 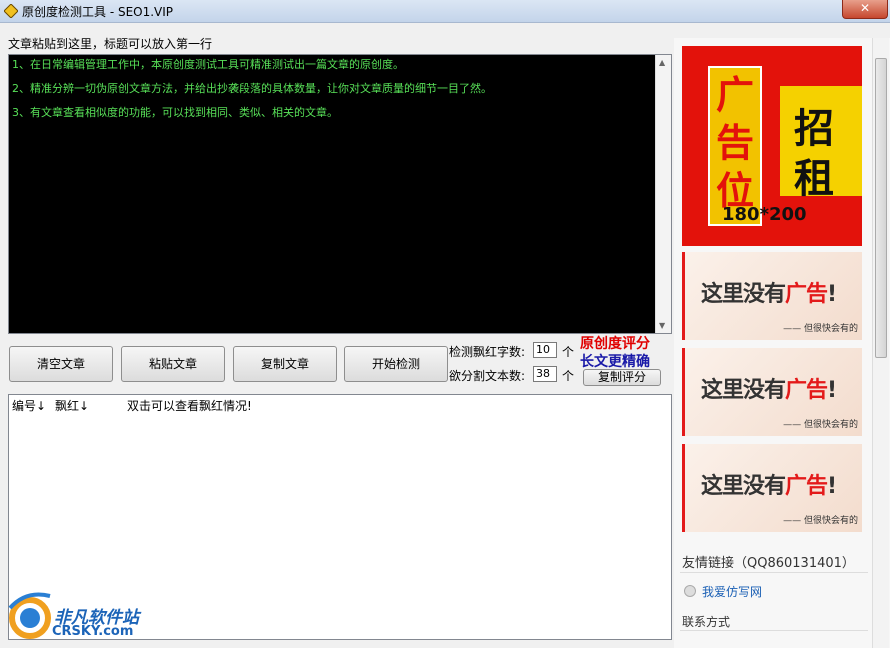 What do you see at coordinates (93, 631) in the screenshot?
I see `watermark-url: CRSKY.com` at bounding box center [93, 631].